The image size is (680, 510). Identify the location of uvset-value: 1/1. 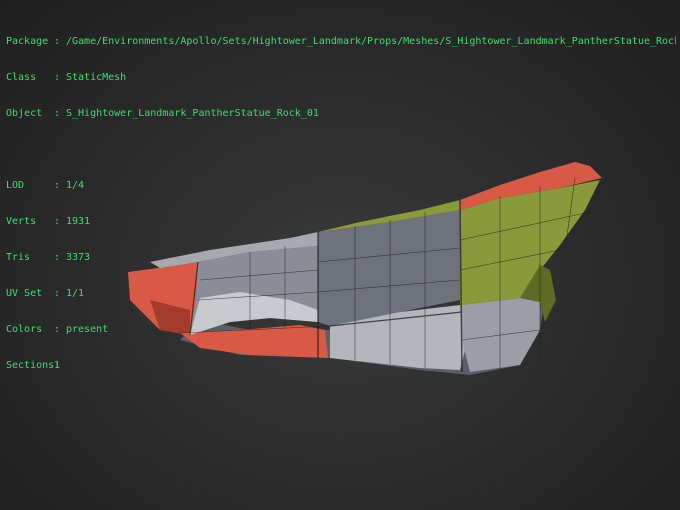
(75, 293).